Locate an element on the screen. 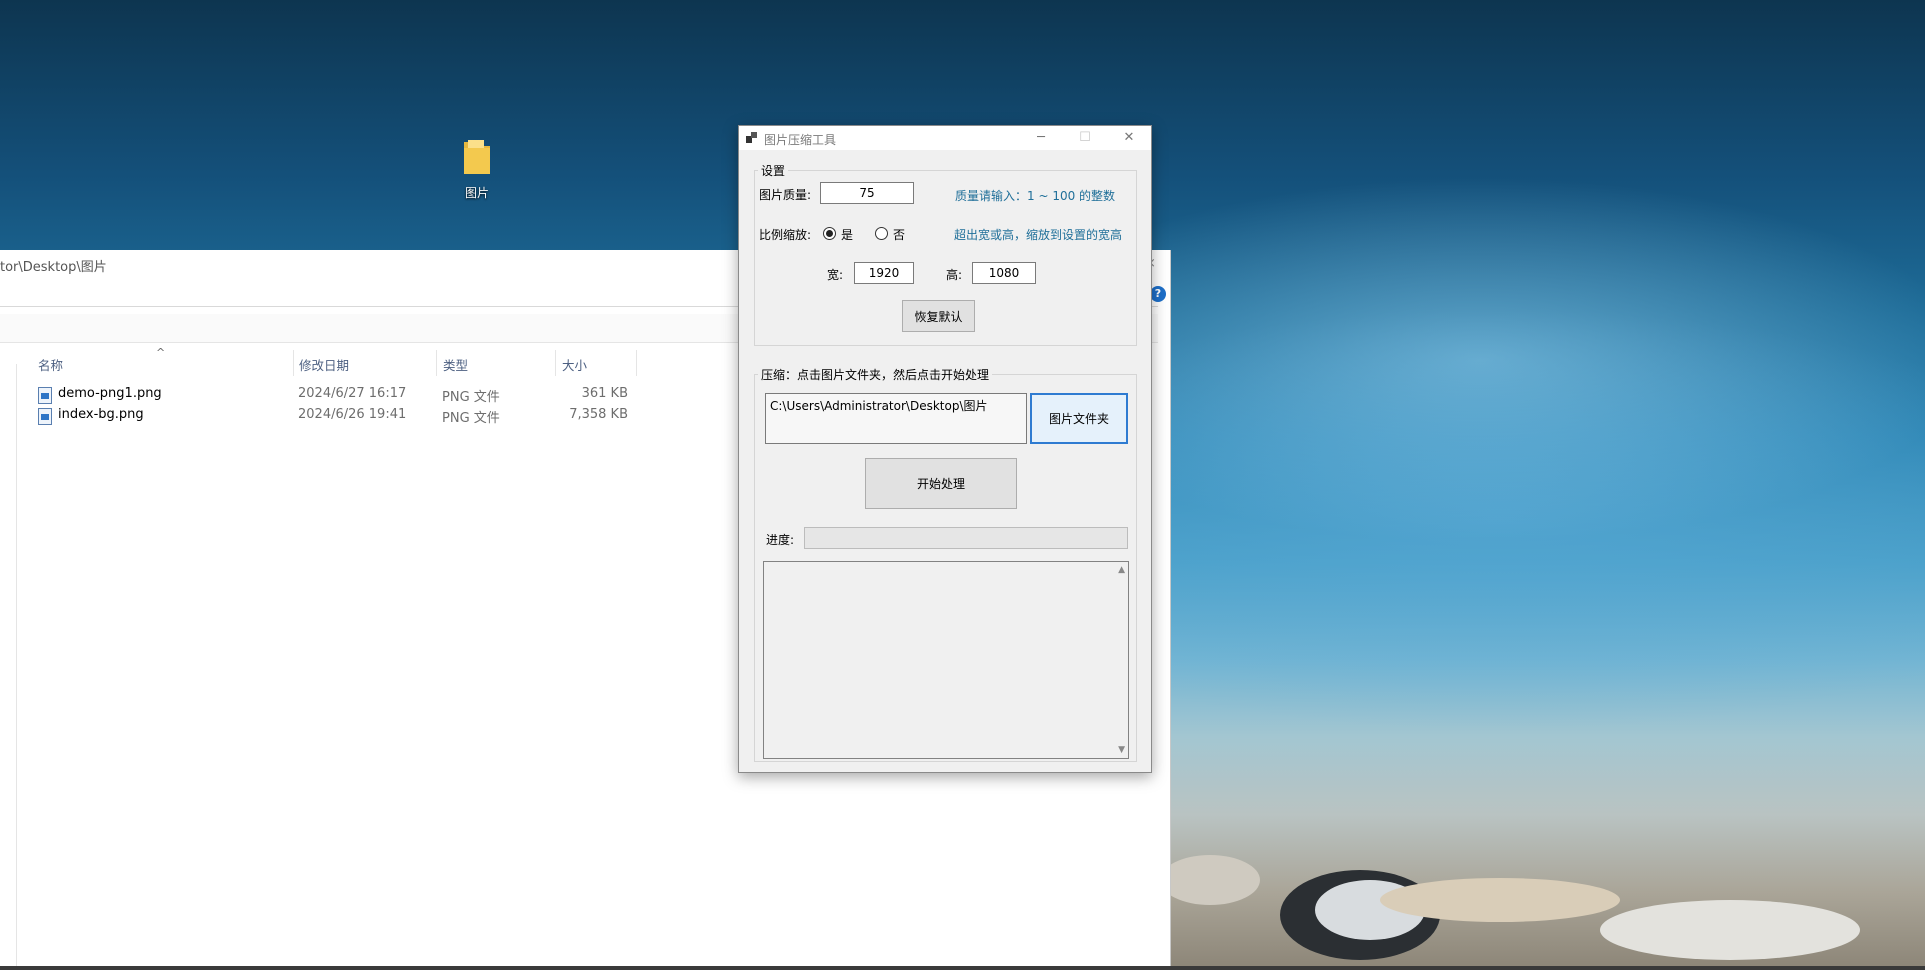 The image size is (1925, 970). navigation-pane is located at coordinates (8, 665).